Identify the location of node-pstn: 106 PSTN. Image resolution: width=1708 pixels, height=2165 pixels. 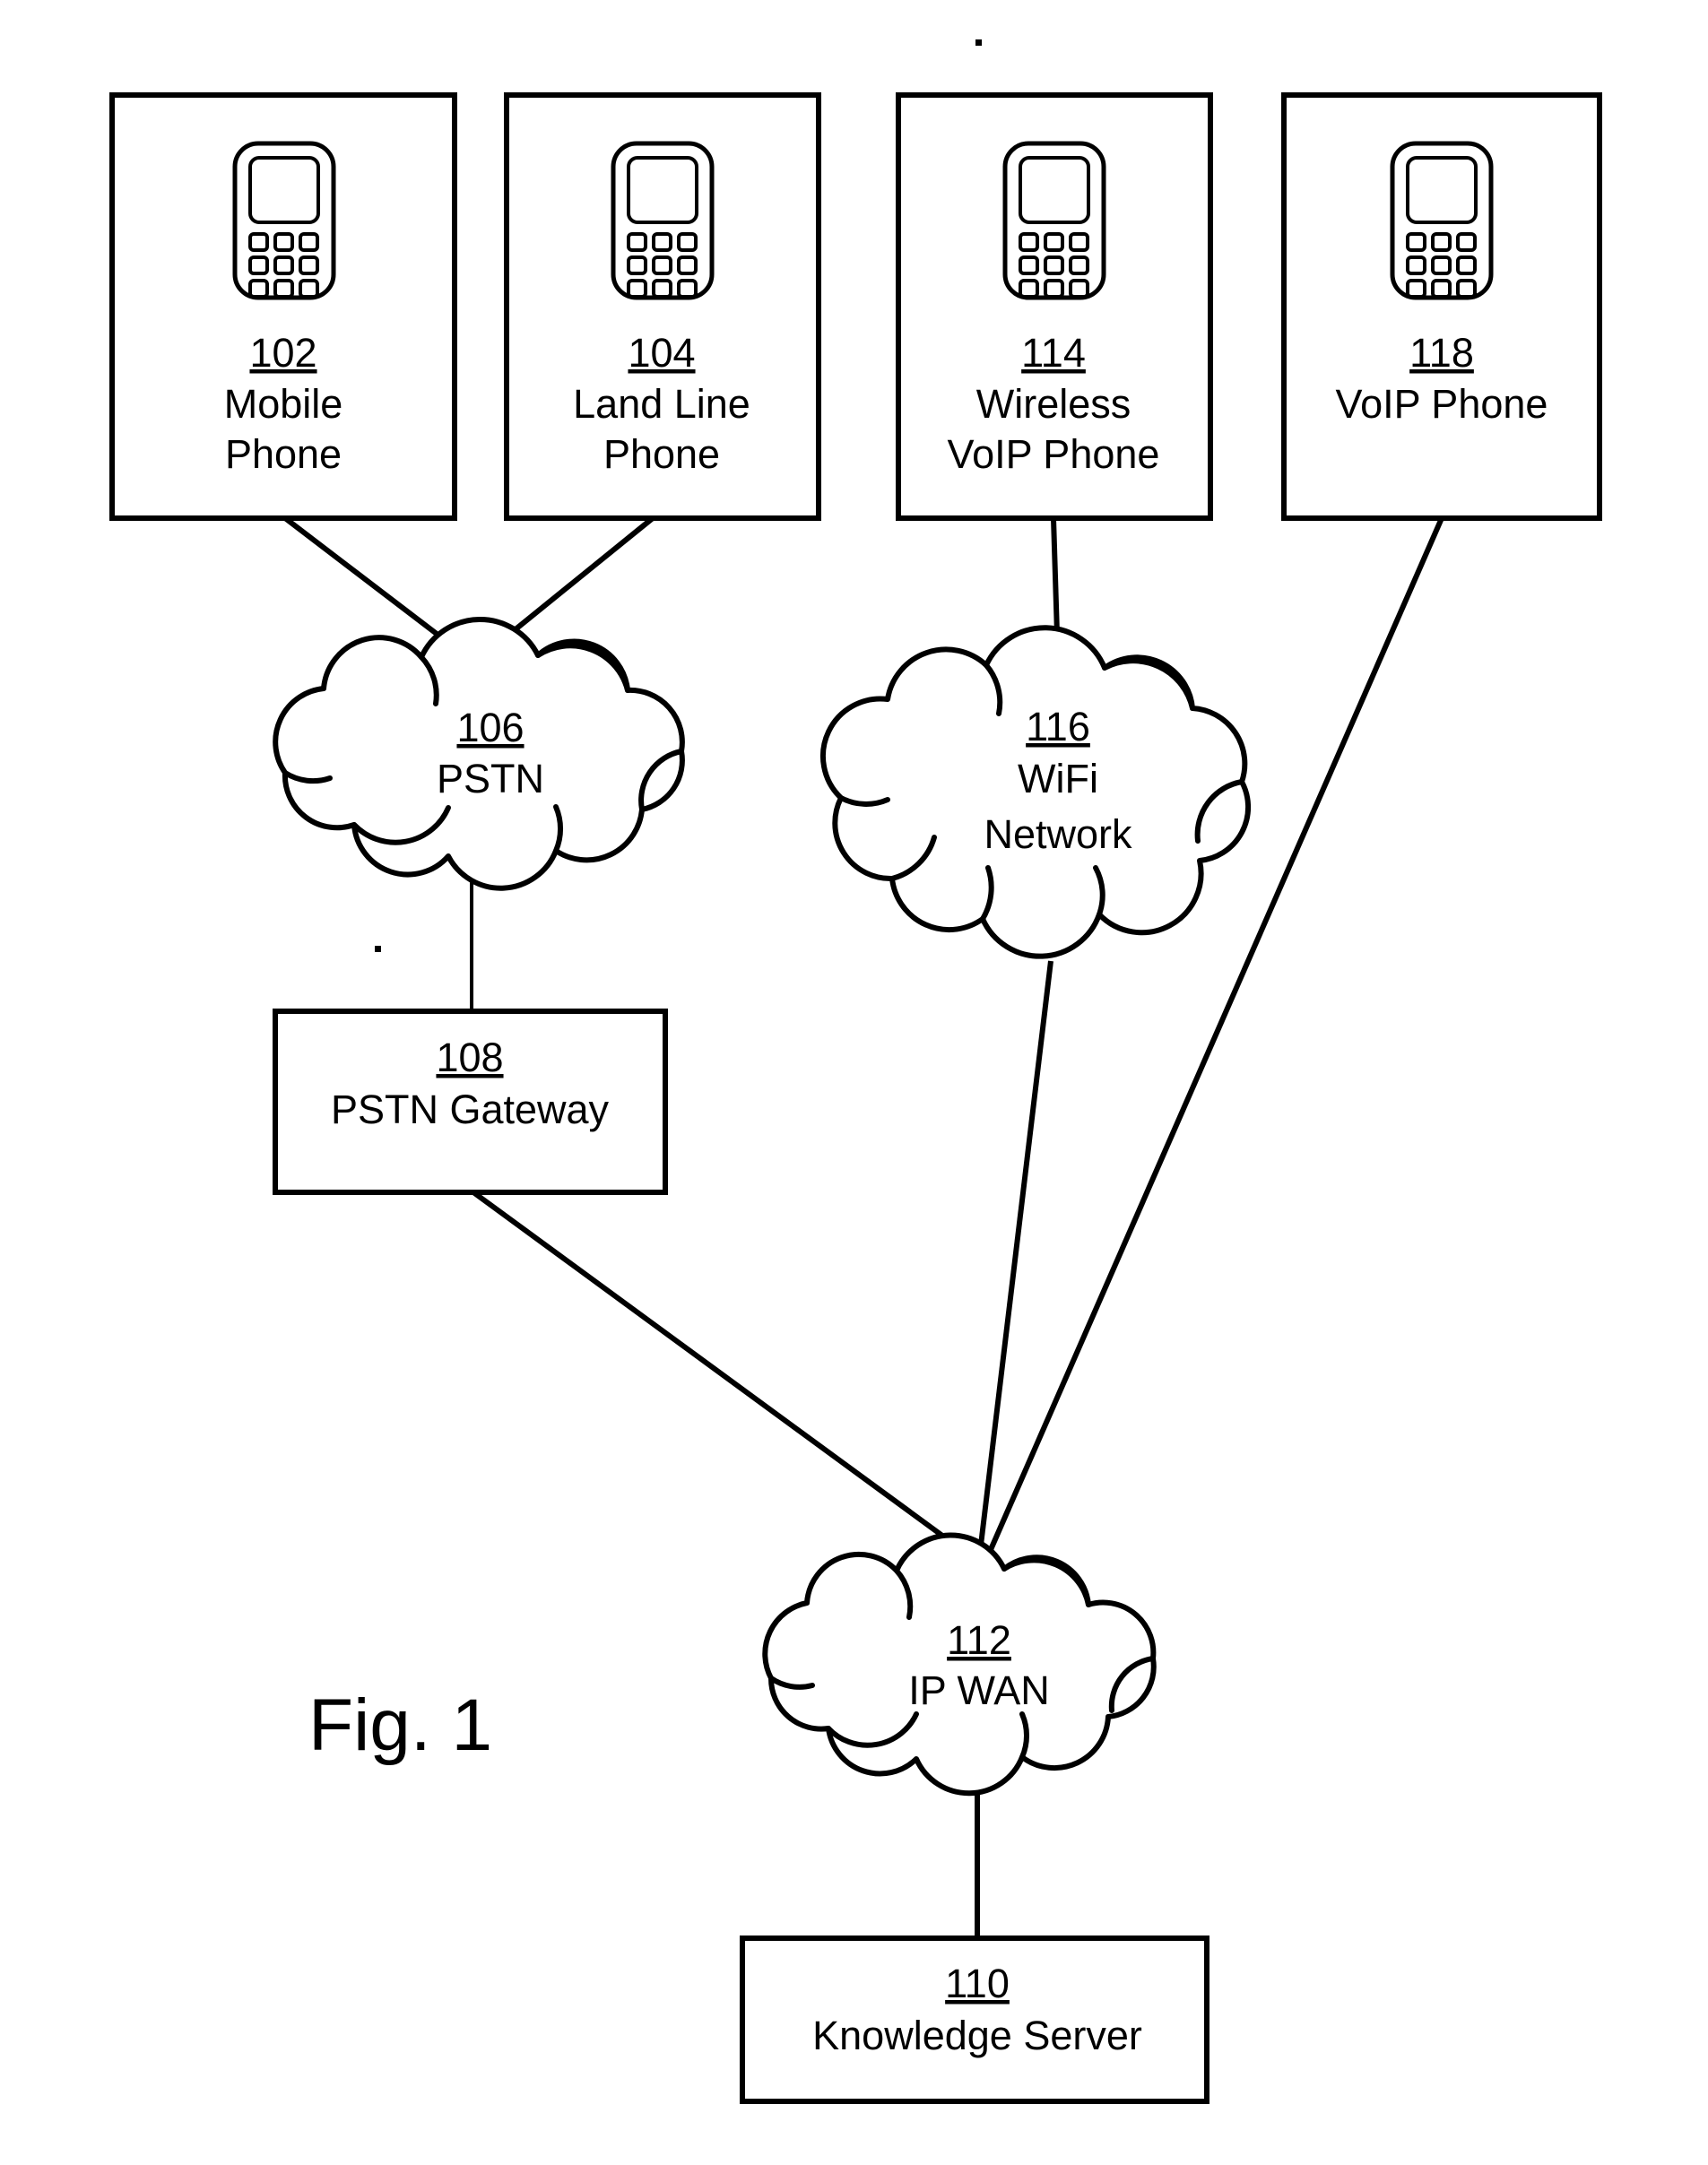
(479, 753).